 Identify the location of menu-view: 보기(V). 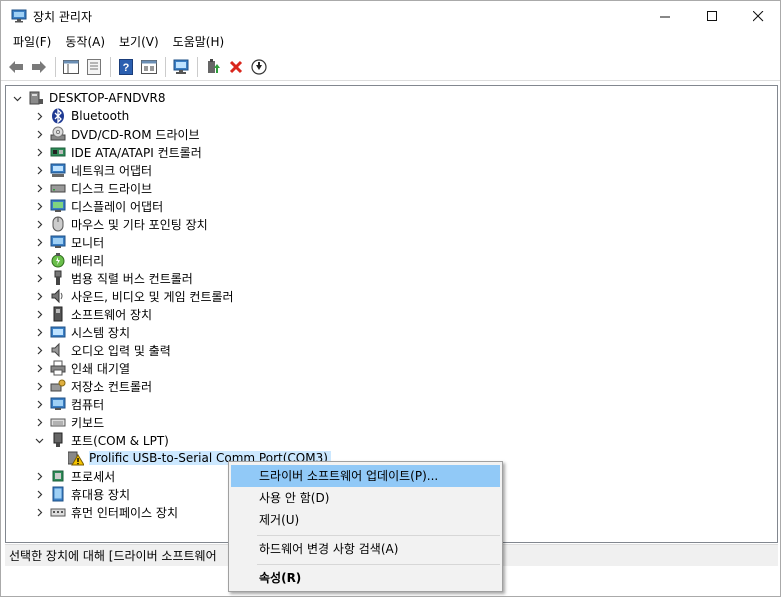
(139, 42).